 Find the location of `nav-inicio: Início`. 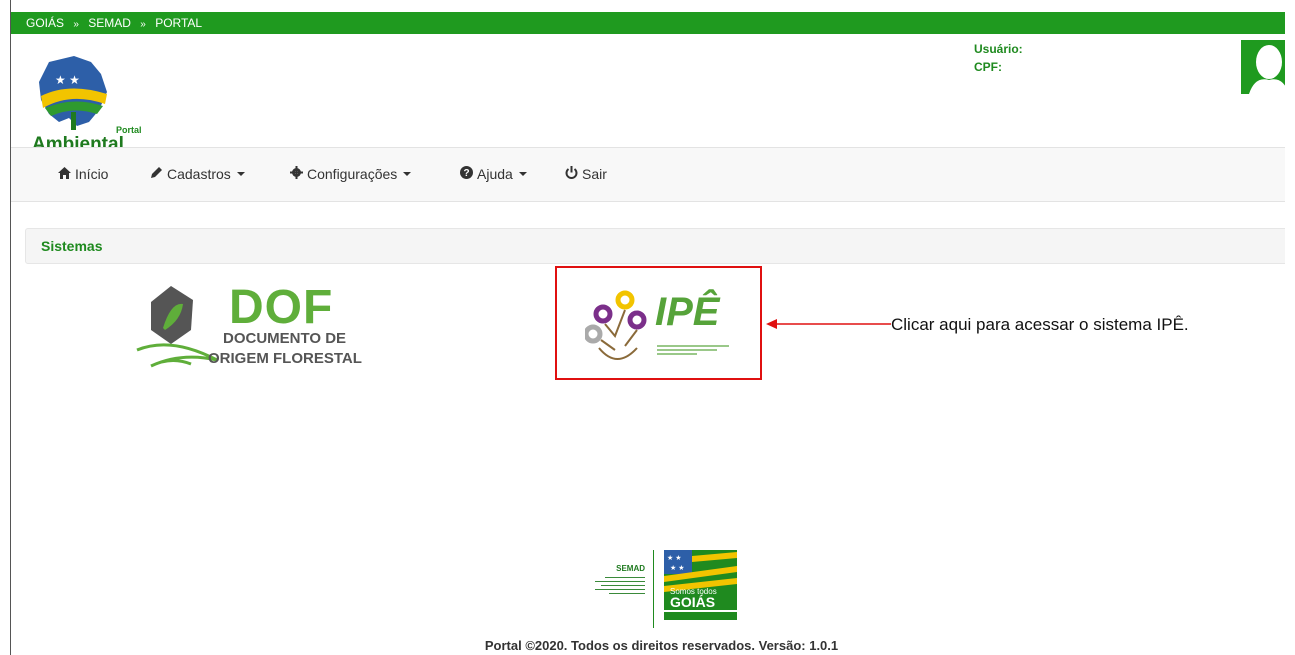

nav-inicio: Início is located at coordinates (82, 174).